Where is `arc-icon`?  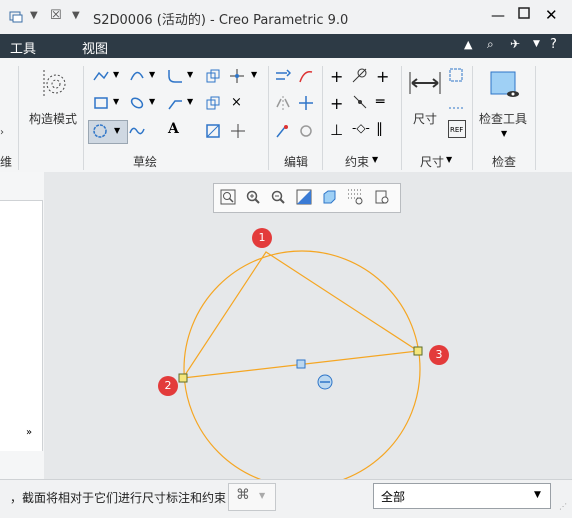
arc-icon is located at coordinates (137, 77).